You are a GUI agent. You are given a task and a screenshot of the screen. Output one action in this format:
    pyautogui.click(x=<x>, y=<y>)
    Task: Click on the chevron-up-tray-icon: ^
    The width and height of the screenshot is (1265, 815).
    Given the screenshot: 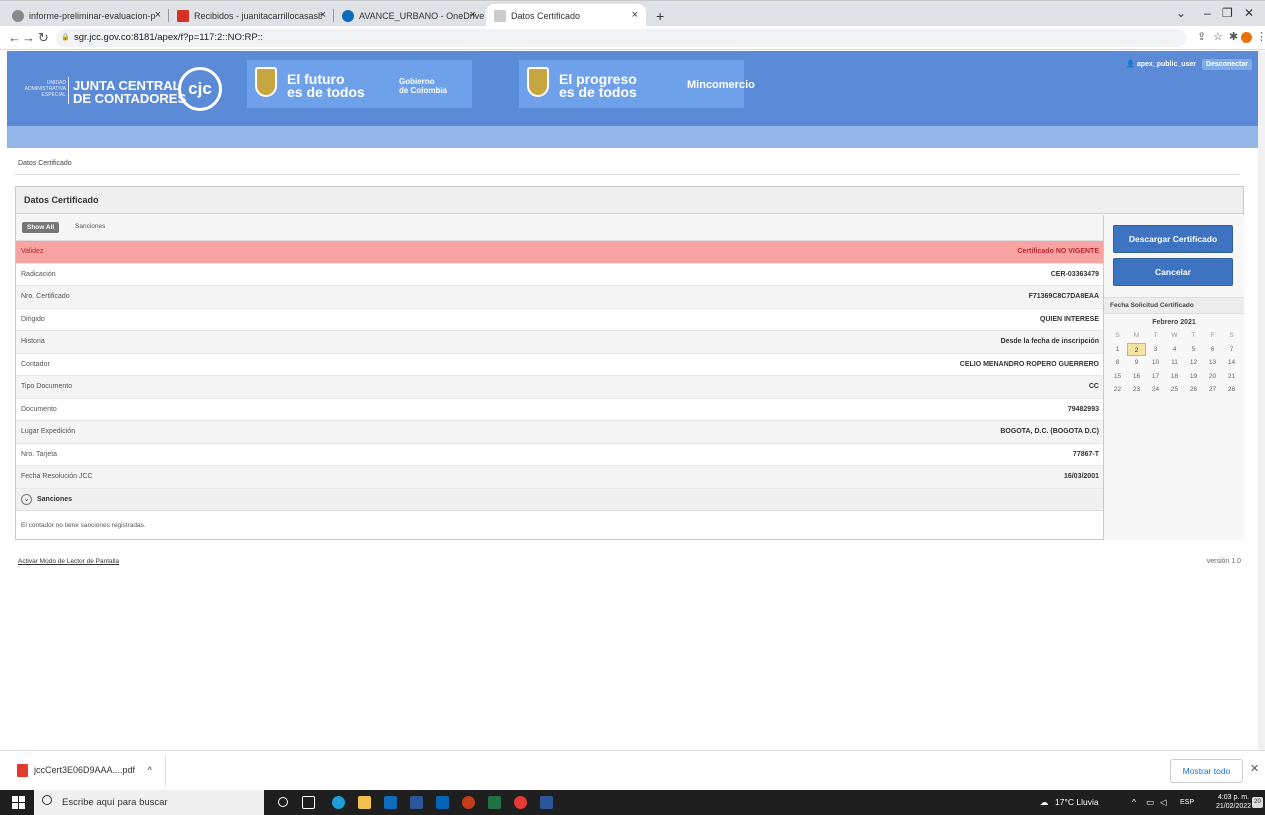 What is the action you would take?
    pyautogui.click(x=1134, y=802)
    